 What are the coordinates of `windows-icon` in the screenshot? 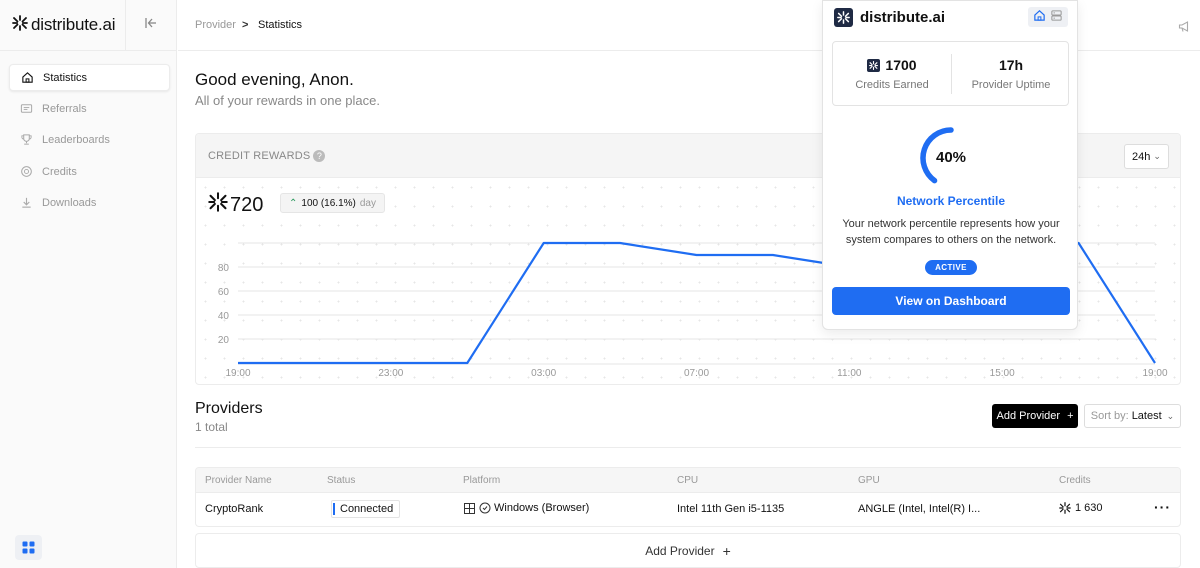 It's located at (469, 508).